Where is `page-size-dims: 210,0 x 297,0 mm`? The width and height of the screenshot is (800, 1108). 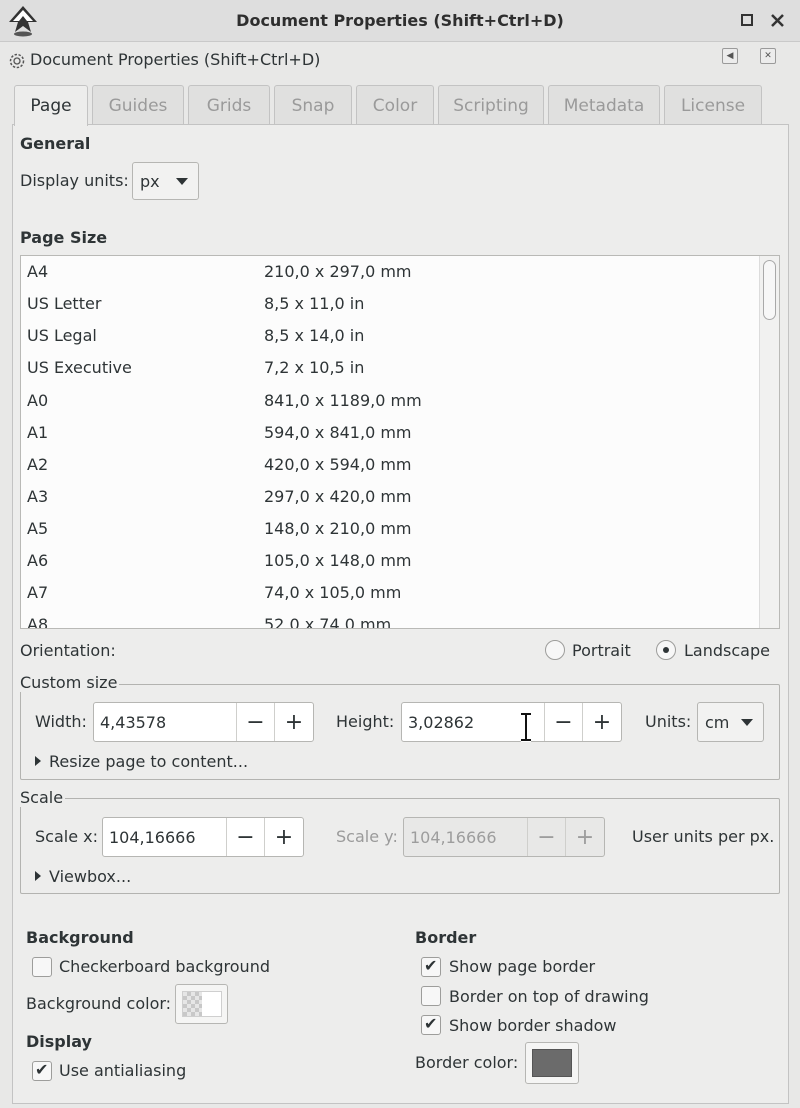 page-size-dims: 210,0 x 297,0 mm is located at coordinates (338, 271).